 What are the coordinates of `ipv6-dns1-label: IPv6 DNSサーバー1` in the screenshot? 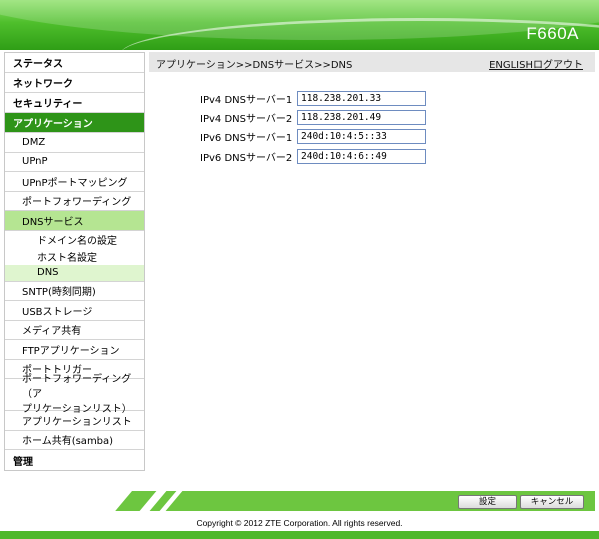 It's located at (246, 138).